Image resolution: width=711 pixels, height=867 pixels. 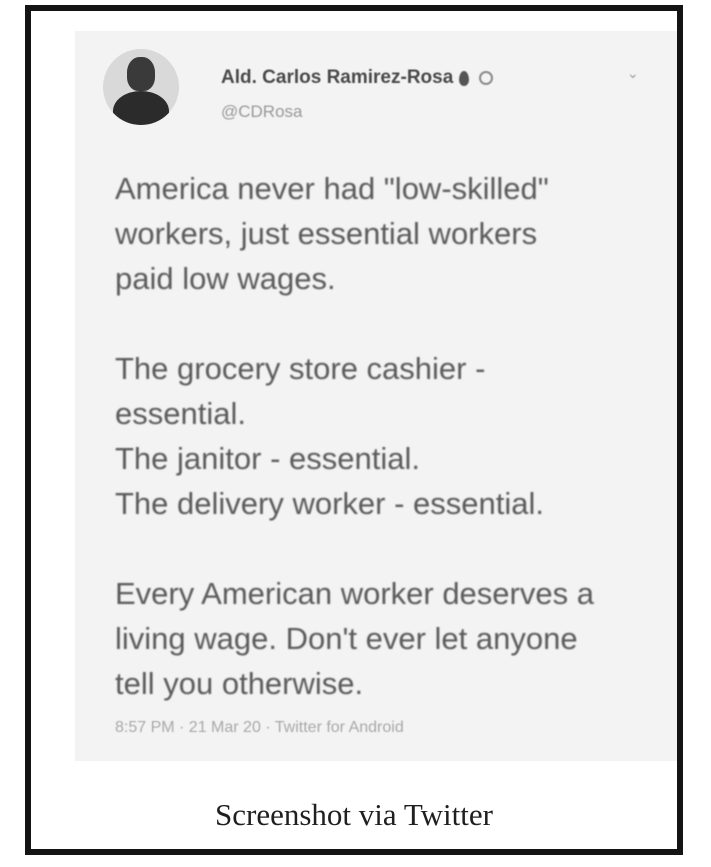 I want to click on tweet-line: The janitor - essential., so click(x=267, y=458).